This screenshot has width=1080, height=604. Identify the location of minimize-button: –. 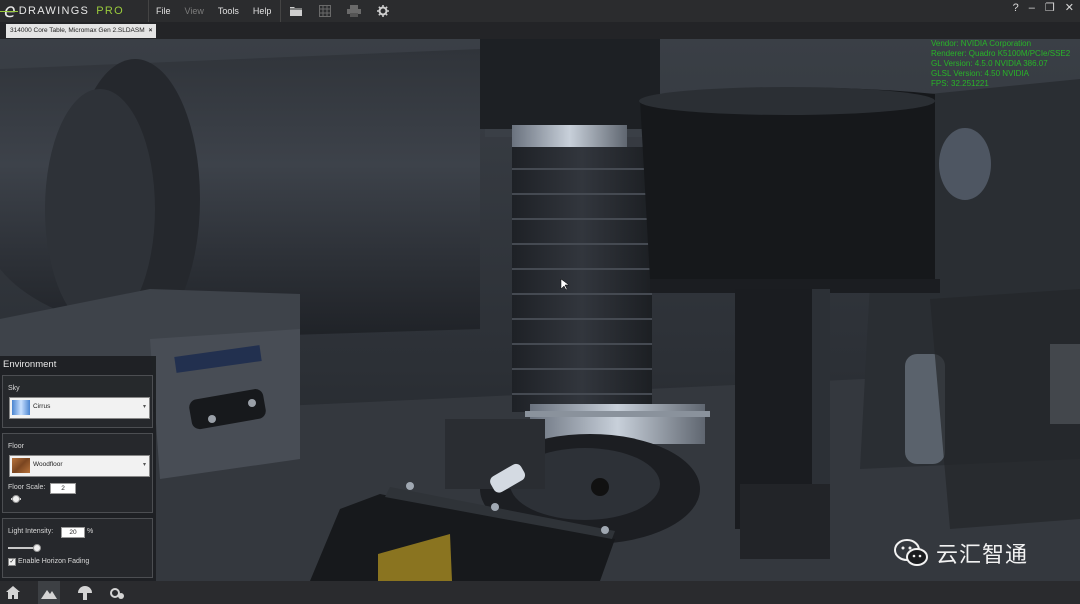
(1032, 8).